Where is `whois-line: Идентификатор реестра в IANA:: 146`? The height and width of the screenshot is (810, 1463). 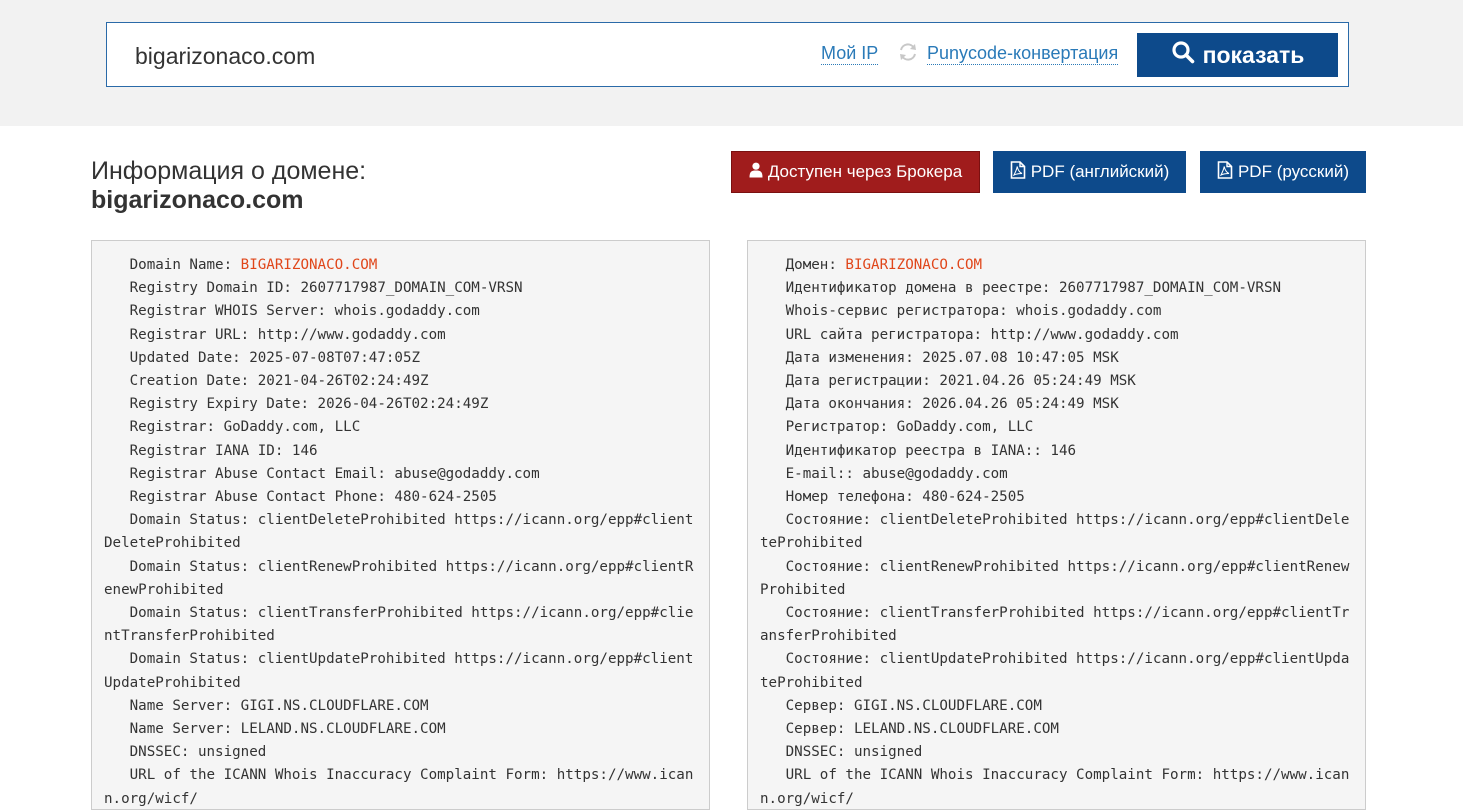
whois-line: Идентификатор реестра в IANA:: 146 is located at coordinates (918, 451).